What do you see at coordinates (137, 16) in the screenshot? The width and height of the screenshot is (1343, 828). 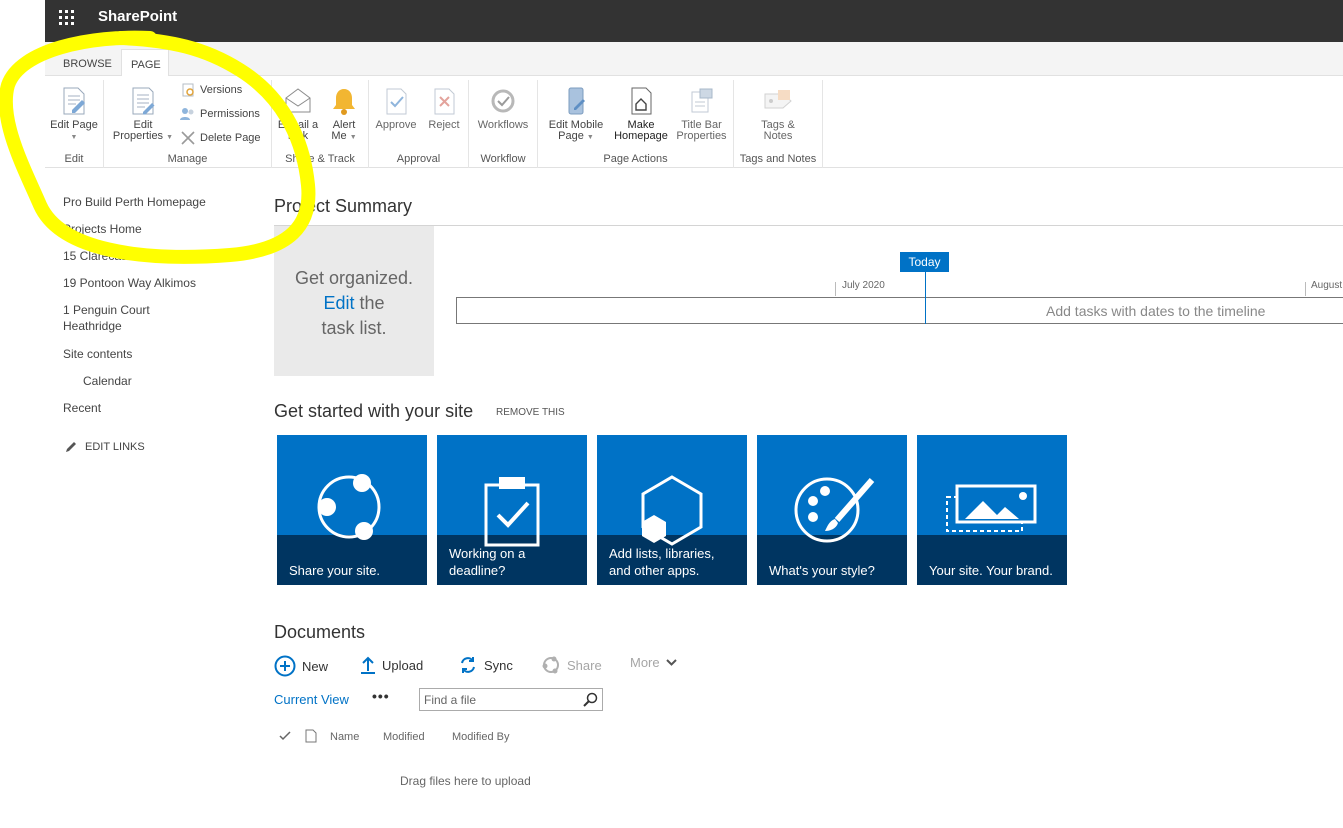 I see `suite-brand-title: SharePoint` at bounding box center [137, 16].